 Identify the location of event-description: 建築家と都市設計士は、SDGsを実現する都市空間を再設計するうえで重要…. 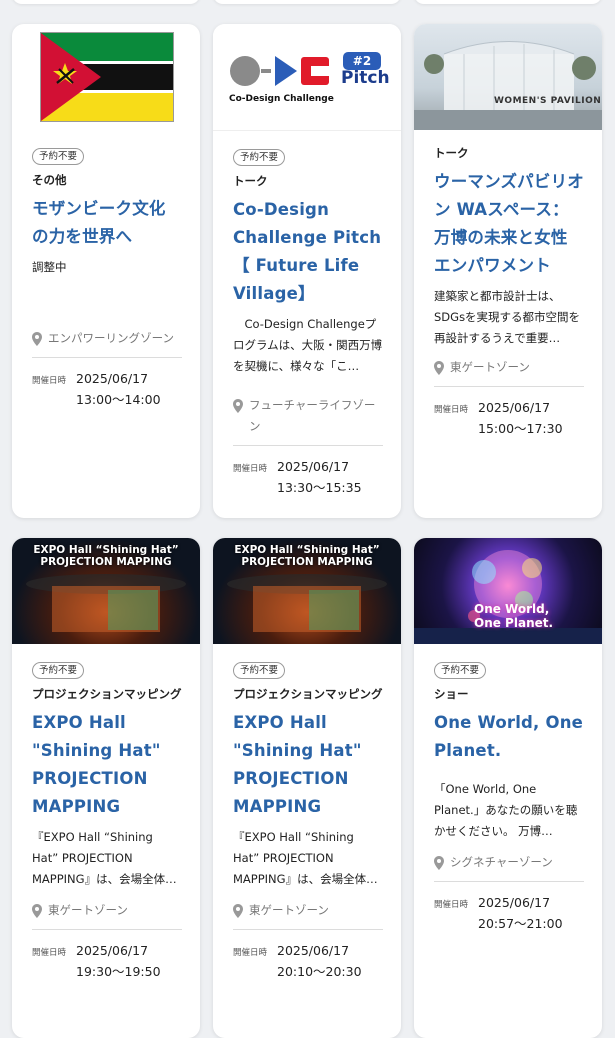
(507, 317).